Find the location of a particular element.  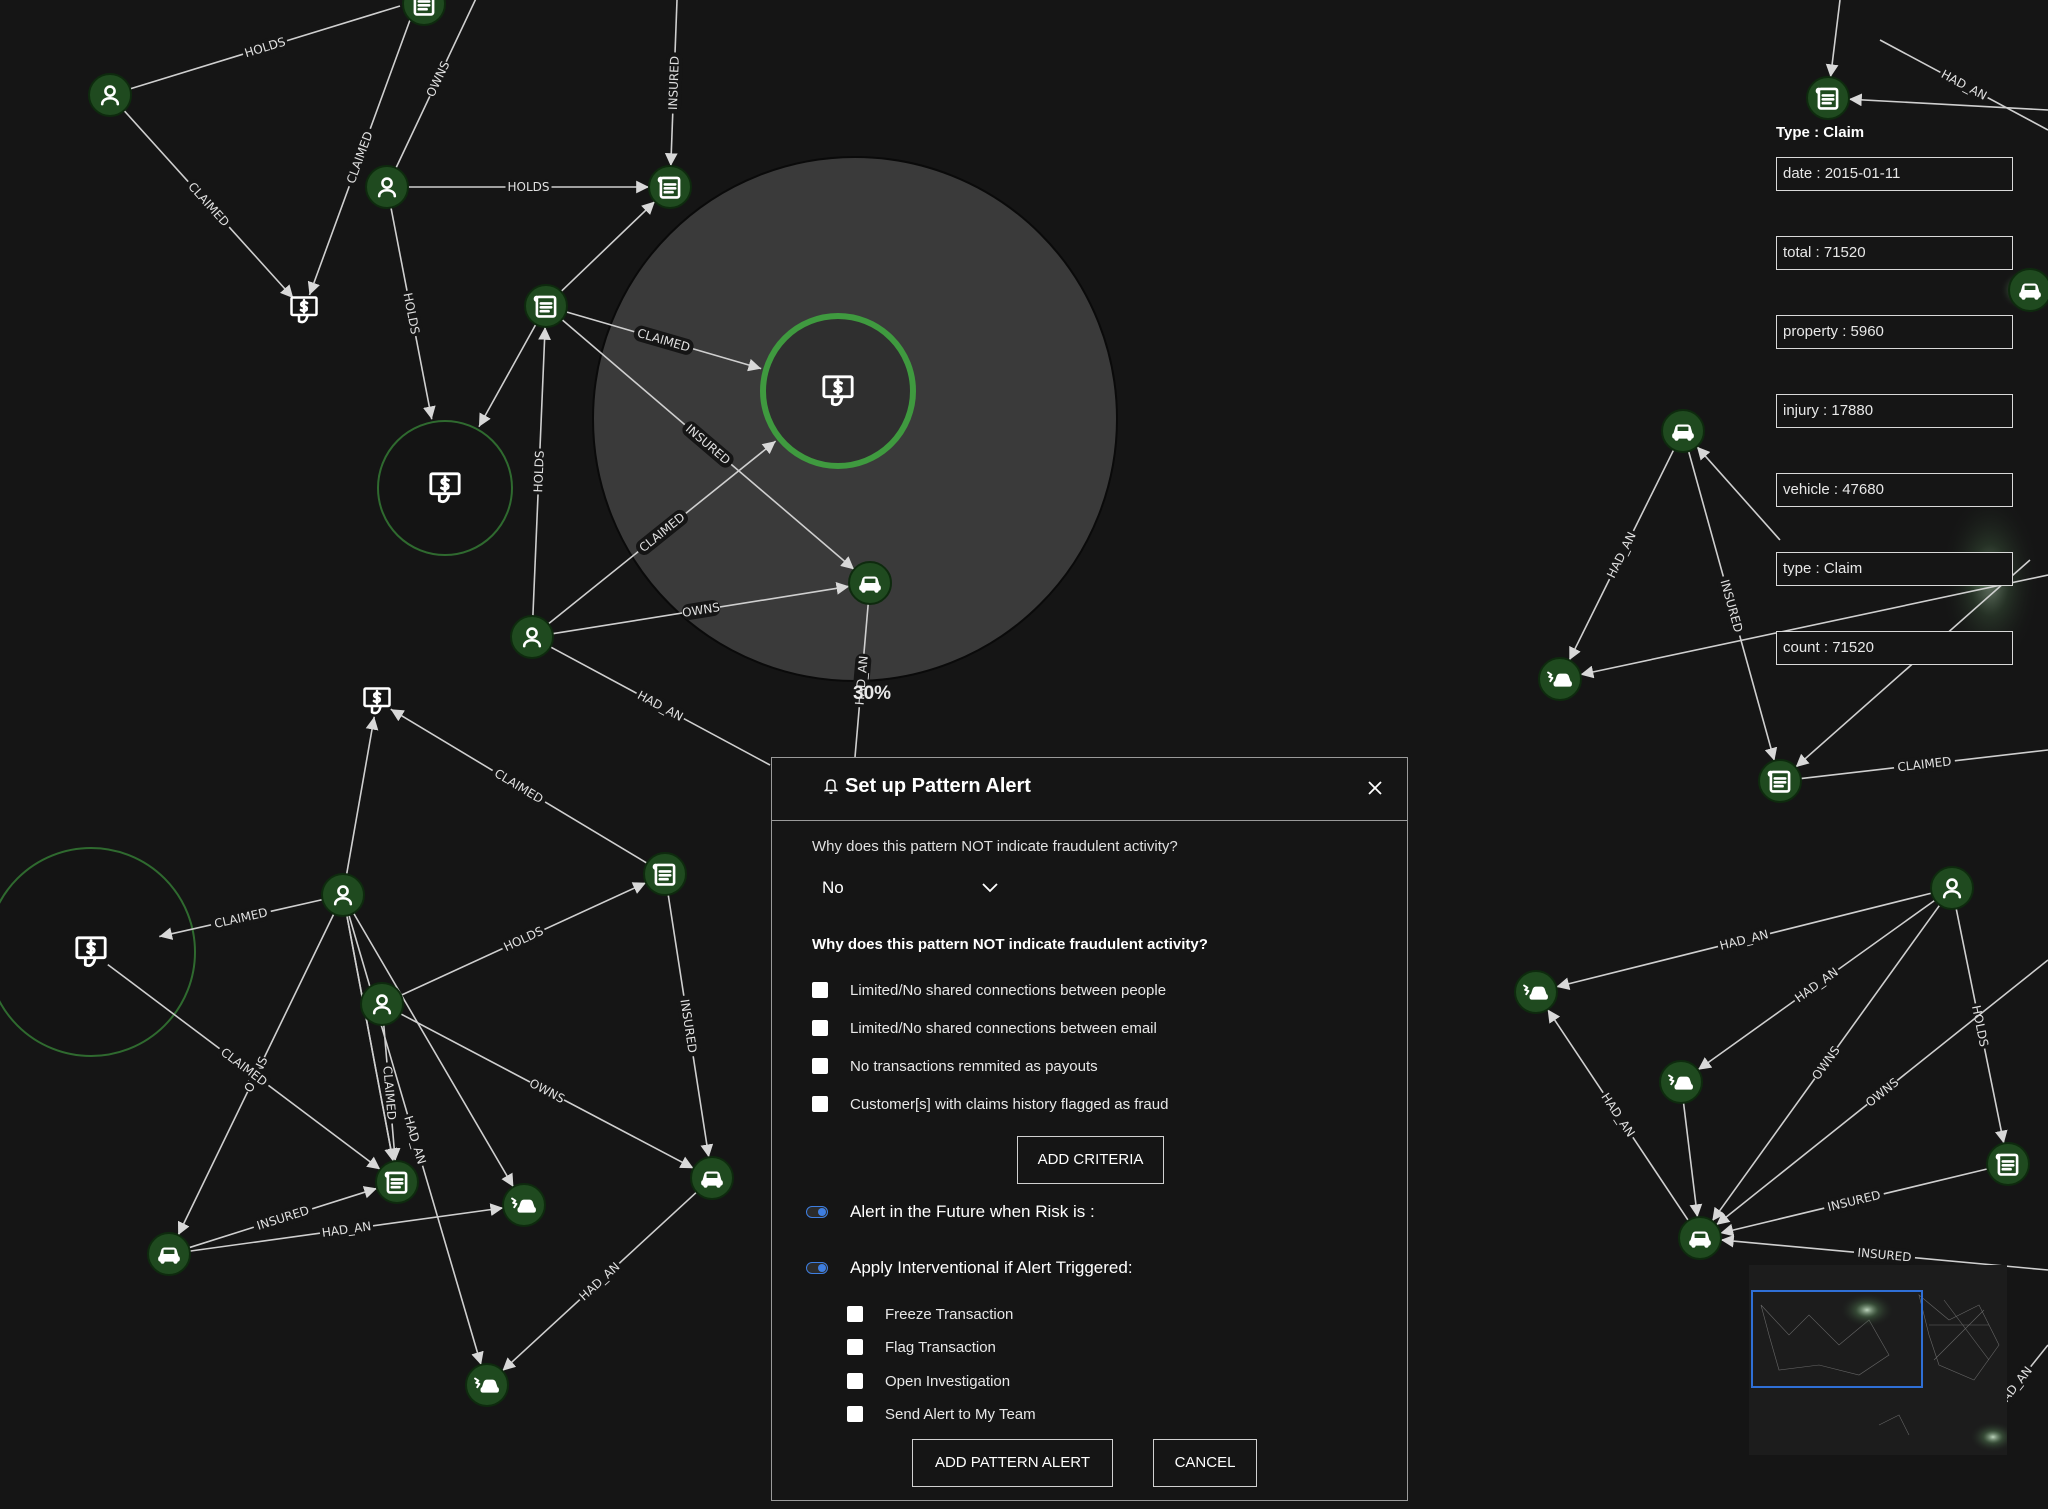

car-icon is located at coordinates (1700, 1240).